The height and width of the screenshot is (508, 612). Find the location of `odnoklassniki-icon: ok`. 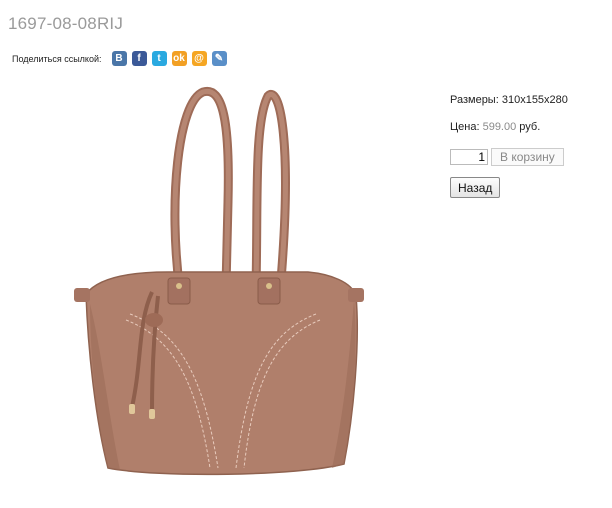

odnoklassniki-icon: ok is located at coordinates (179, 58).